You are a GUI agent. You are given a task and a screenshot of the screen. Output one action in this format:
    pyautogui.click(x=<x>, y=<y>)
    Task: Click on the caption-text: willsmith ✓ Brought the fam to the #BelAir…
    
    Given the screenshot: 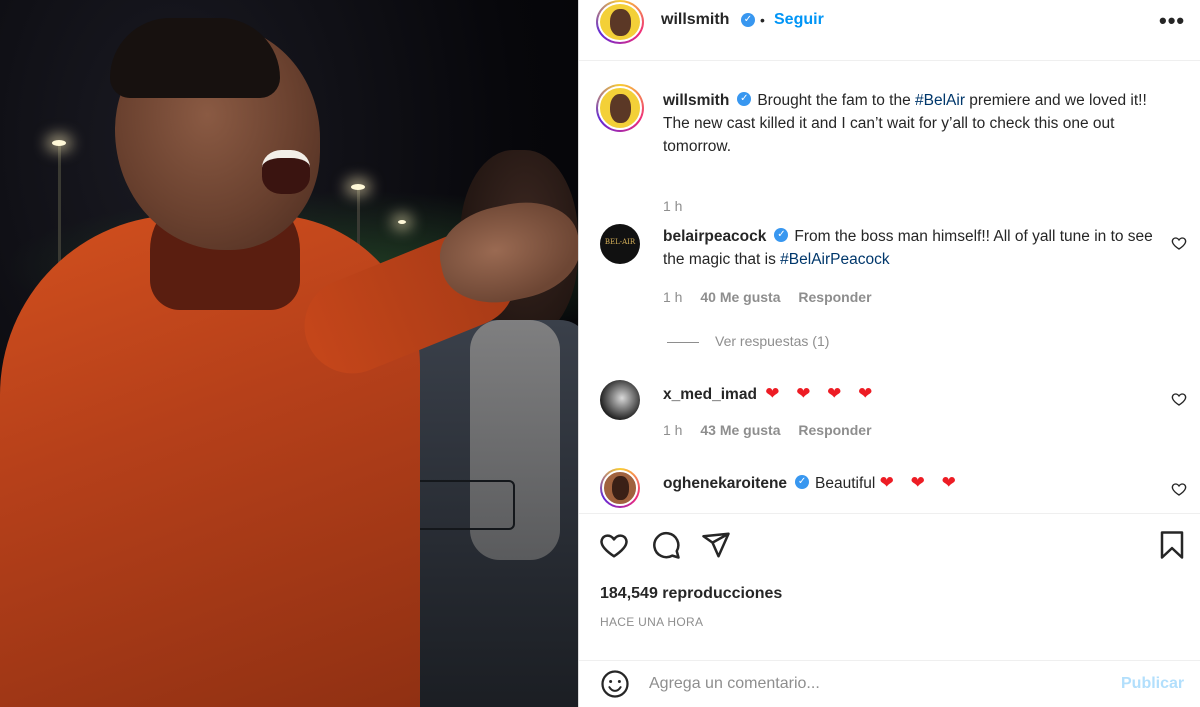 What is the action you would take?
    pyautogui.click(x=913, y=123)
    